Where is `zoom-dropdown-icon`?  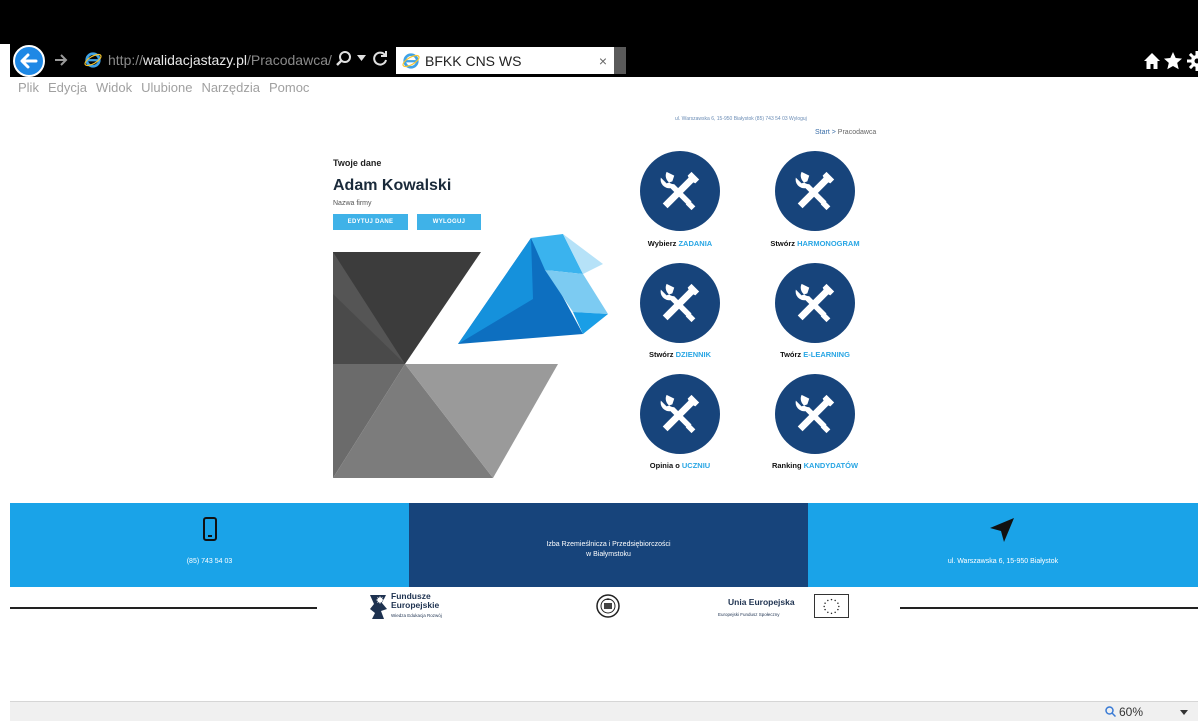
zoom-dropdown-icon is located at coordinates (1184, 712).